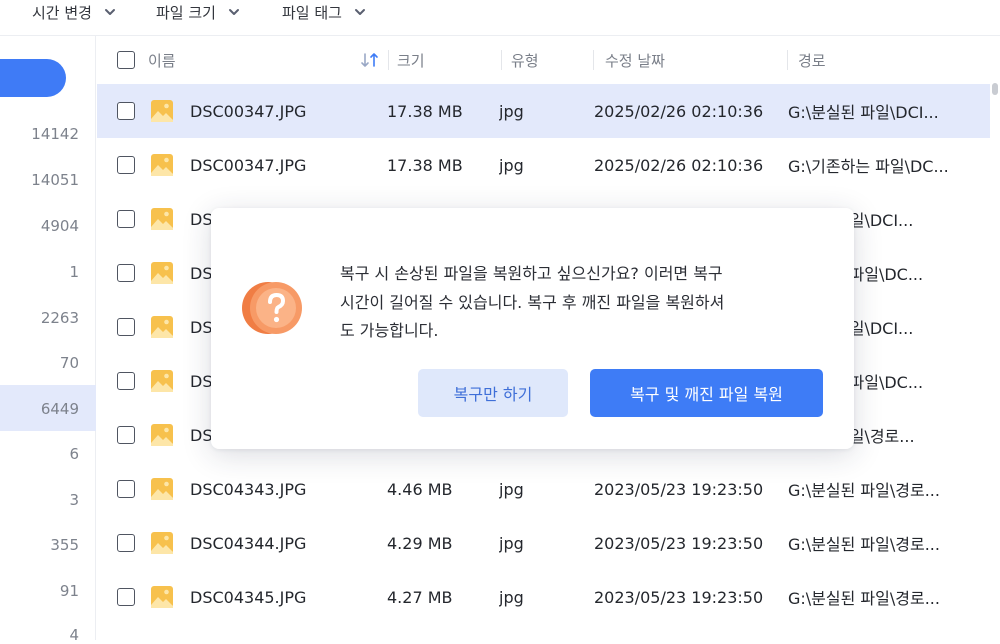  I want to click on scrollbar, so click(995, 338).